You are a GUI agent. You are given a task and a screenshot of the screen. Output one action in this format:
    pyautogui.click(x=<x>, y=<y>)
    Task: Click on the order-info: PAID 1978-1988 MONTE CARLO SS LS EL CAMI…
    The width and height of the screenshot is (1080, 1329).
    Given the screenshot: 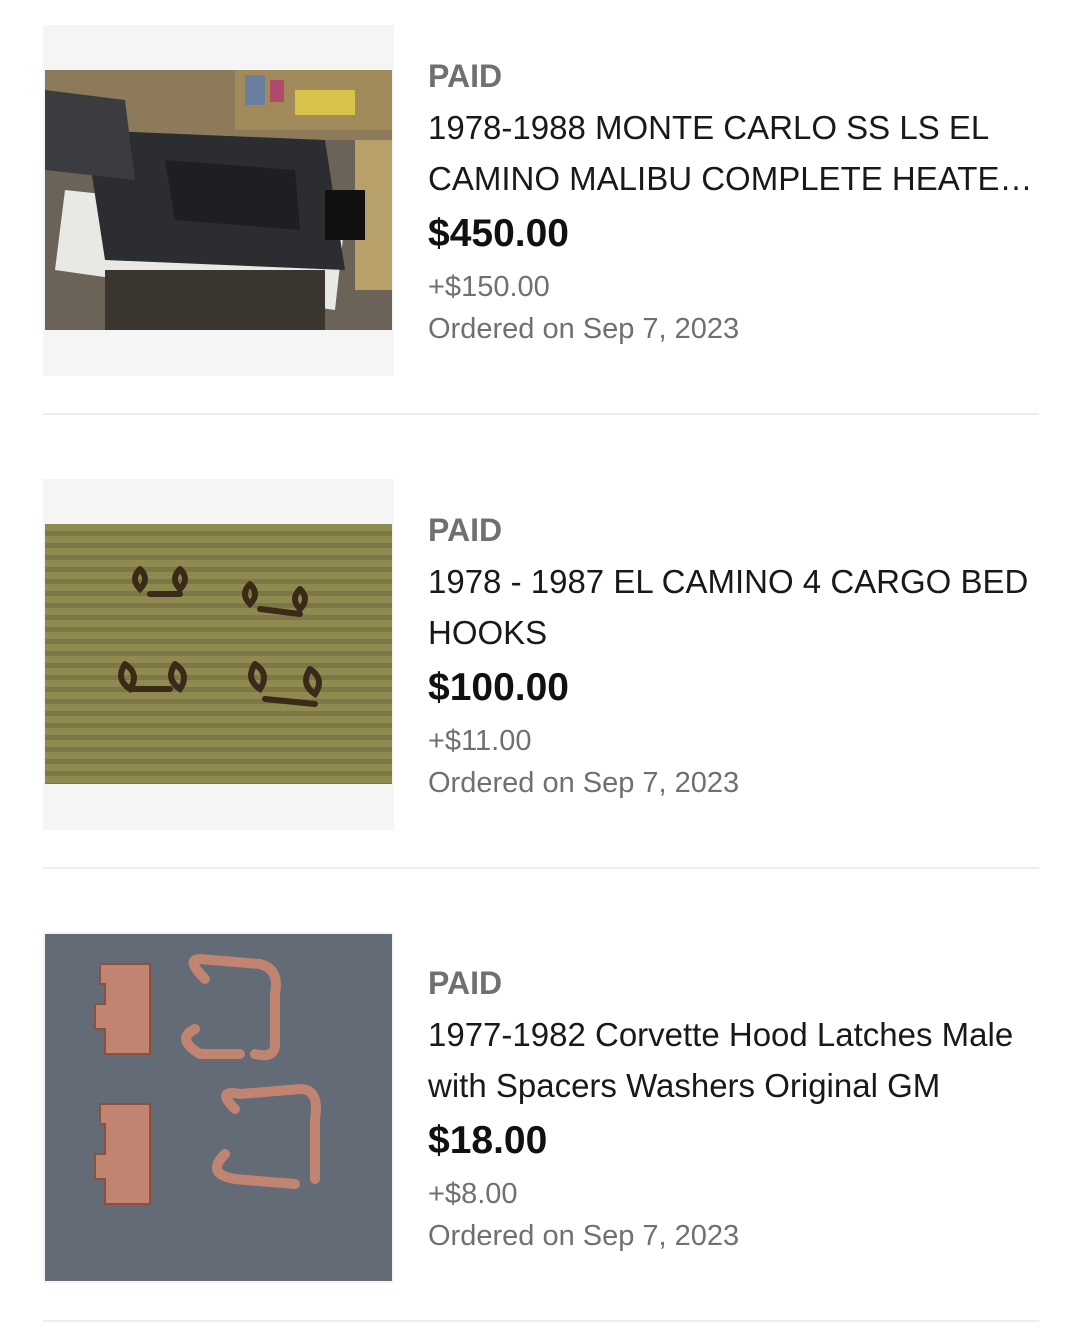 What is the action you would take?
    pyautogui.click(x=733, y=203)
    